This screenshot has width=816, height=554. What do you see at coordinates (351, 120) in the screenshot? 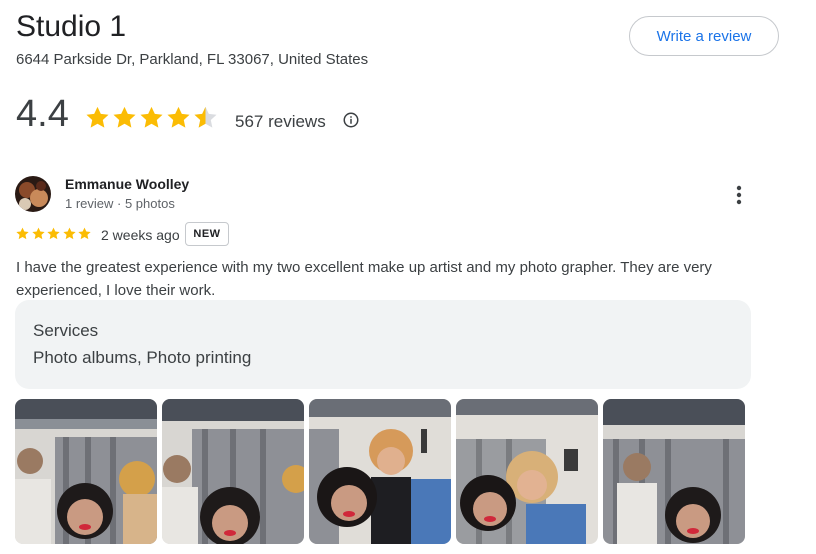
I see `info-icon` at bounding box center [351, 120].